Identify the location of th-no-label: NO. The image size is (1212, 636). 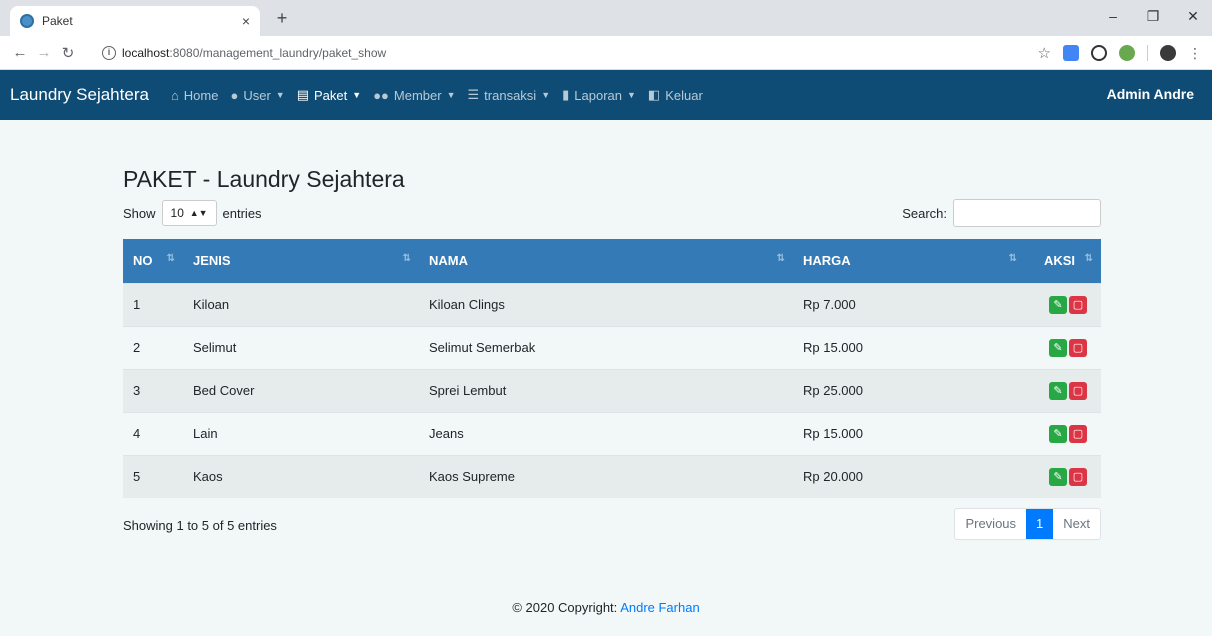
(143, 261).